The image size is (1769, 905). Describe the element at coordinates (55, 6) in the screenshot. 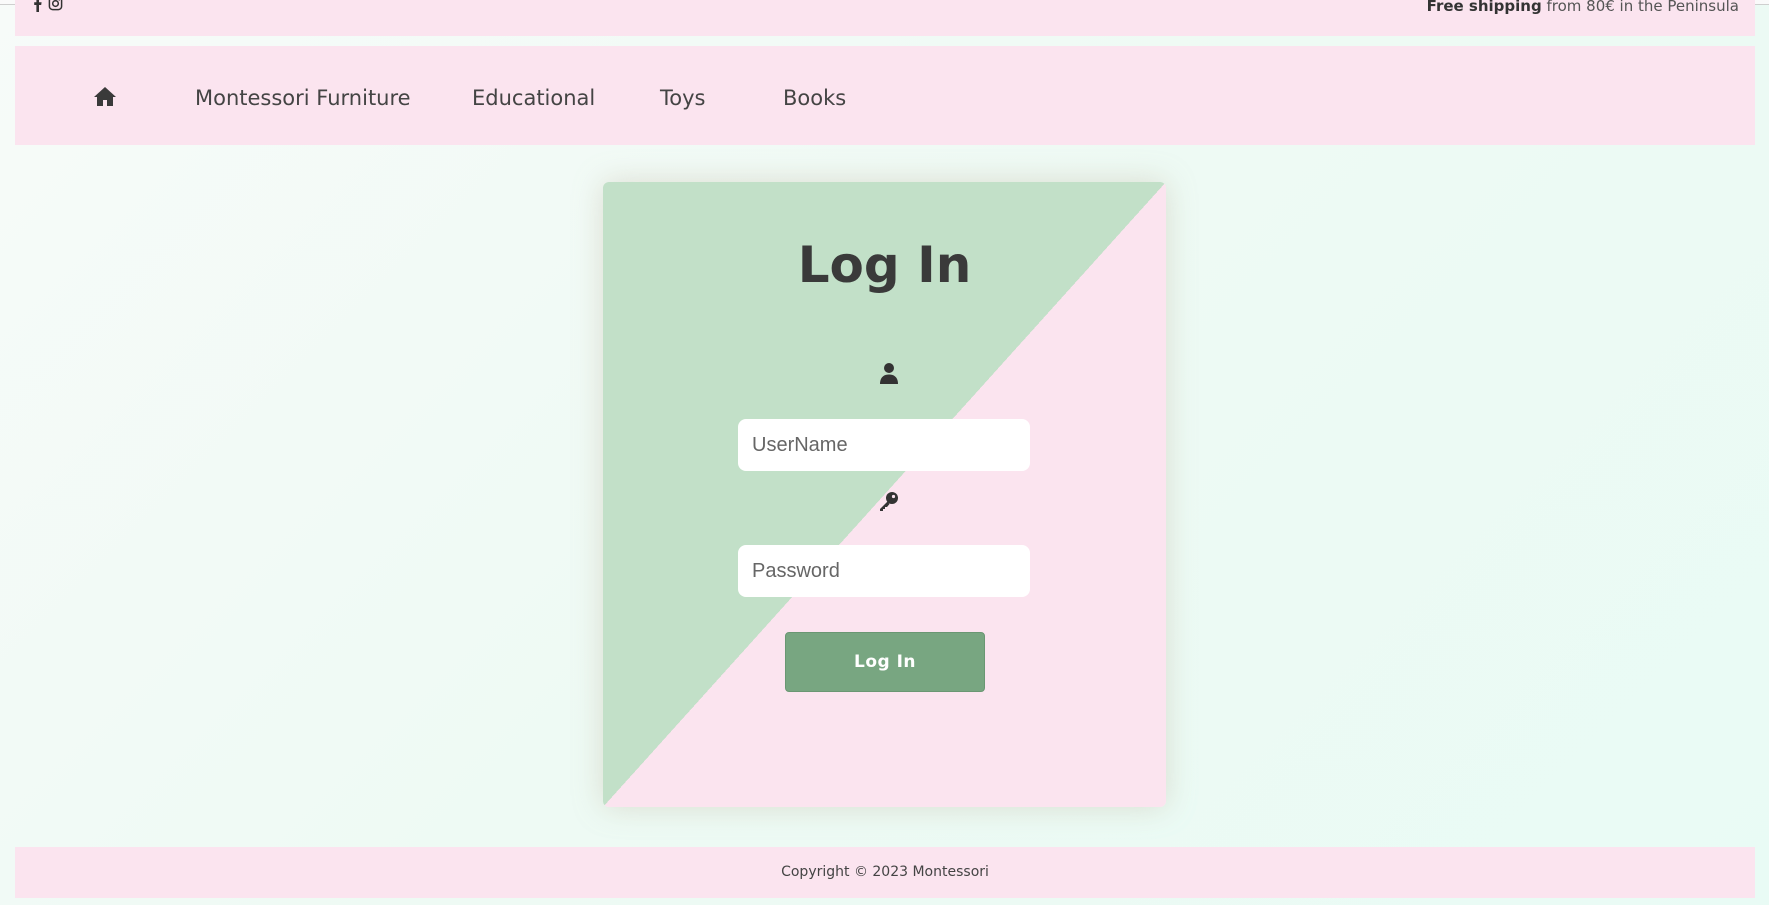

I see `instagram-icon` at that location.